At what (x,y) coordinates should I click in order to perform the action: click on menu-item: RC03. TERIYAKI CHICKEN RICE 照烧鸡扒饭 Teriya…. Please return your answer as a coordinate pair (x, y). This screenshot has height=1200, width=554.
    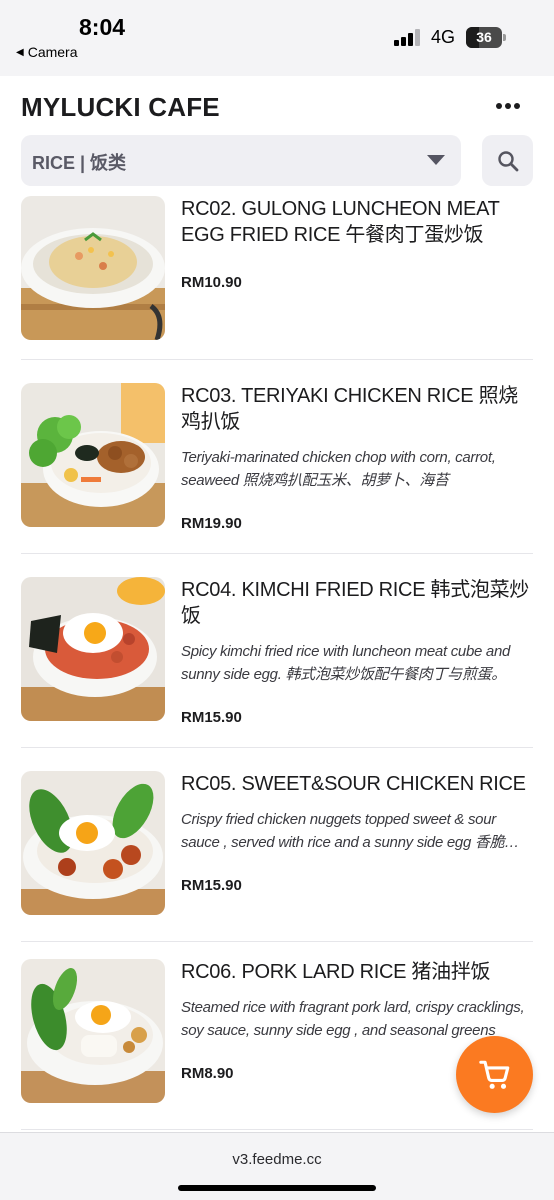
    Looking at the image, I should click on (277, 457).